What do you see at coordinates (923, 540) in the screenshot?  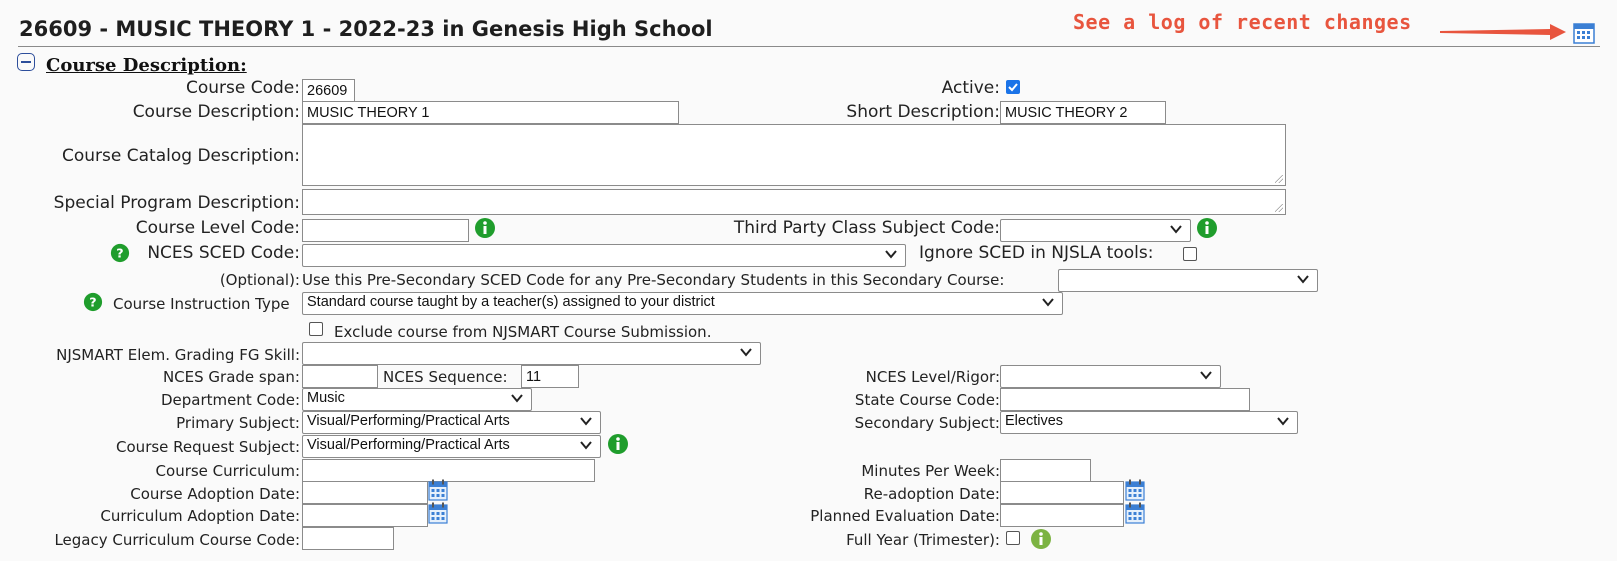 I see `full-year-label: Full Year (Trimester):` at bounding box center [923, 540].